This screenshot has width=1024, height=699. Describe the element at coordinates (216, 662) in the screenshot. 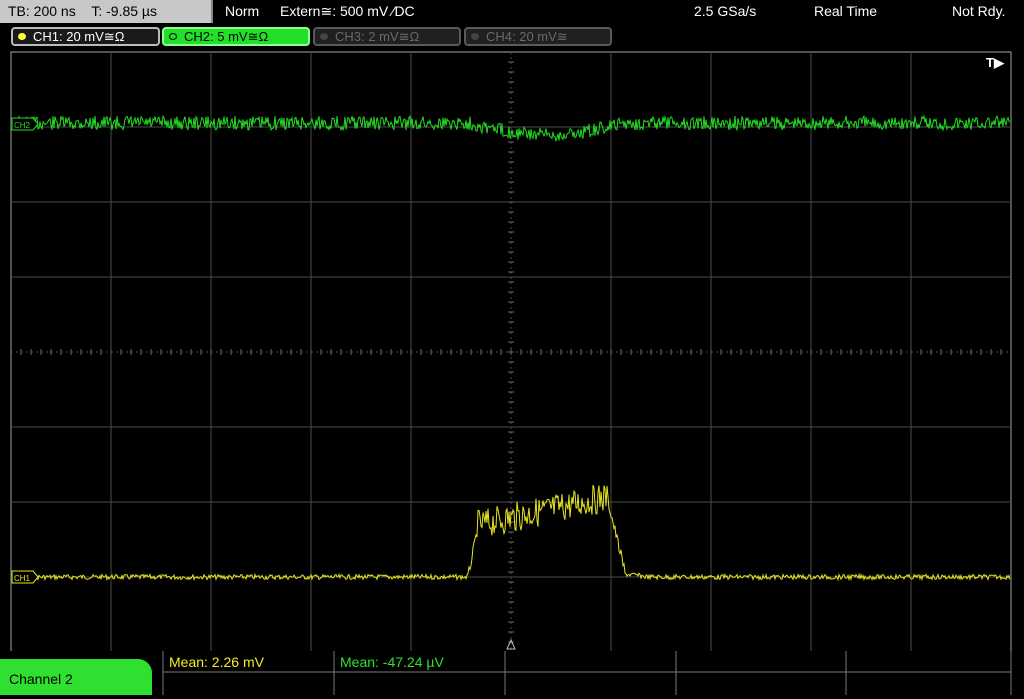

I see `channel-1-mean-readout: Mean: 2.26 mV` at that location.